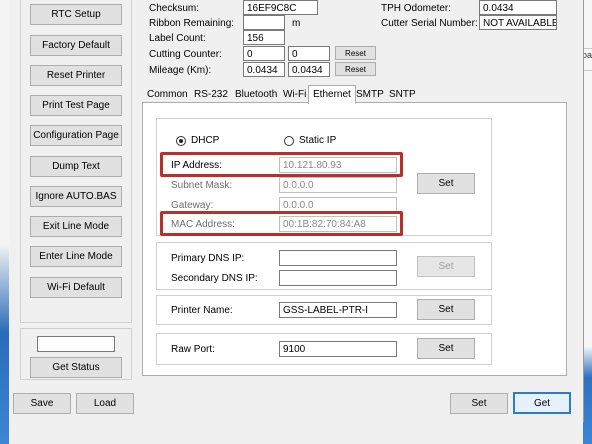  Describe the element at coordinates (174, 8) in the screenshot. I see `checksum-label: Checksum:` at that location.